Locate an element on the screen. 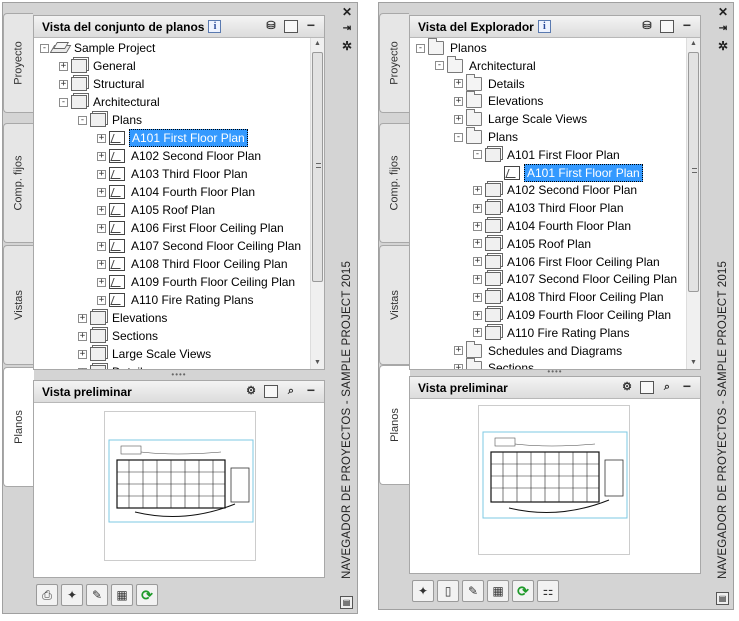 The image size is (739, 621). tree-node: - A101 First Floor Plan is located at coordinates (547, 155).